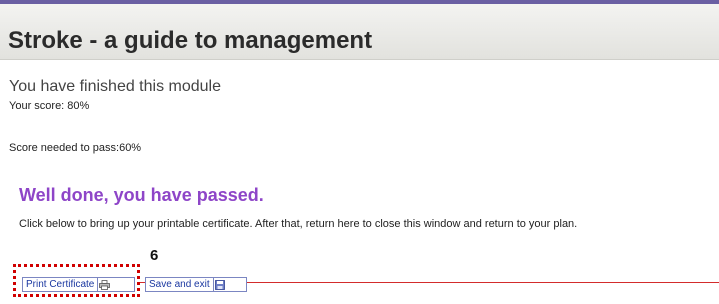 This screenshot has height=304, width=719. What do you see at coordinates (190, 40) in the screenshot?
I see `page-title: Stroke - a guide to management` at bounding box center [190, 40].